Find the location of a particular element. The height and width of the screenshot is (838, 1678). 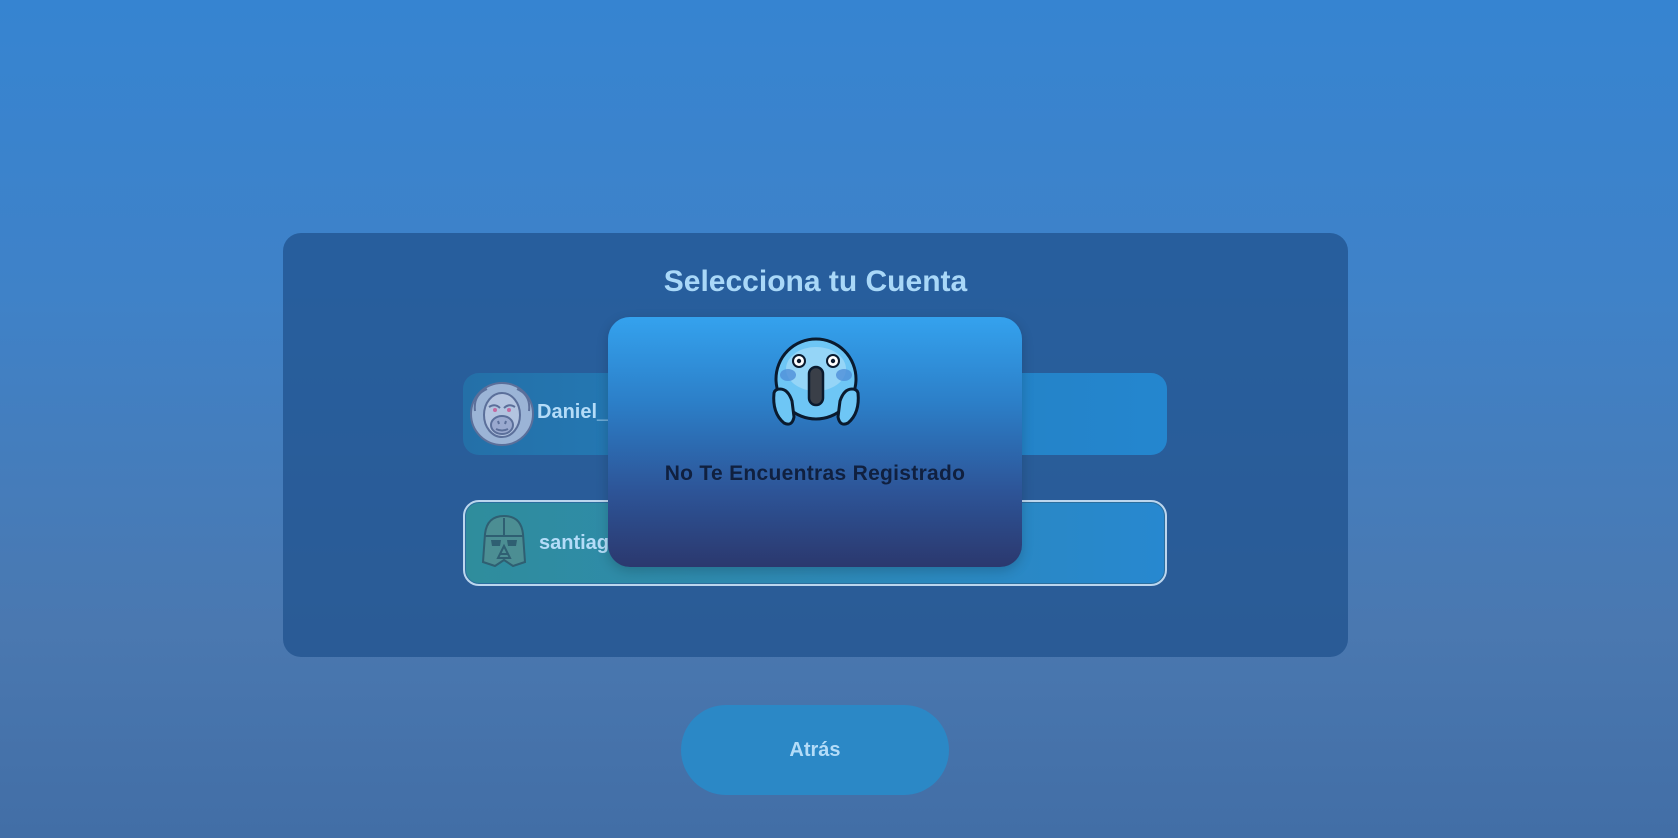

panel-title: Selecciona tu Cuenta is located at coordinates (815, 281).